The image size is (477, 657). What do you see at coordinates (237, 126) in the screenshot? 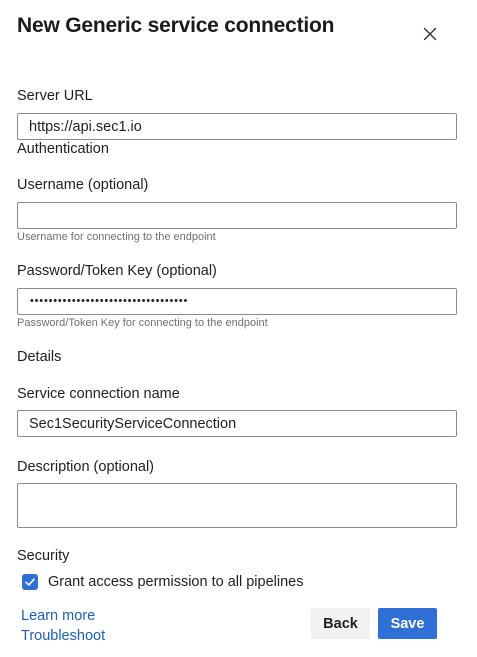
I see `server-url-input` at bounding box center [237, 126].